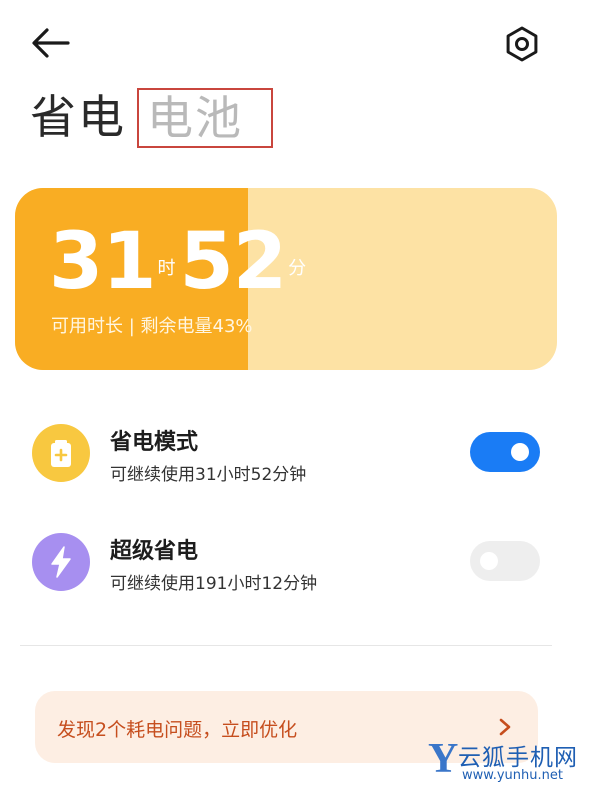 Image resolution: width=600 pixels, height=795 pixels. What do you see at coordinates (518, 758) in the screenshot?
I see `watermark-site-name: 云狐手机网` at bounding box center [518, 758].